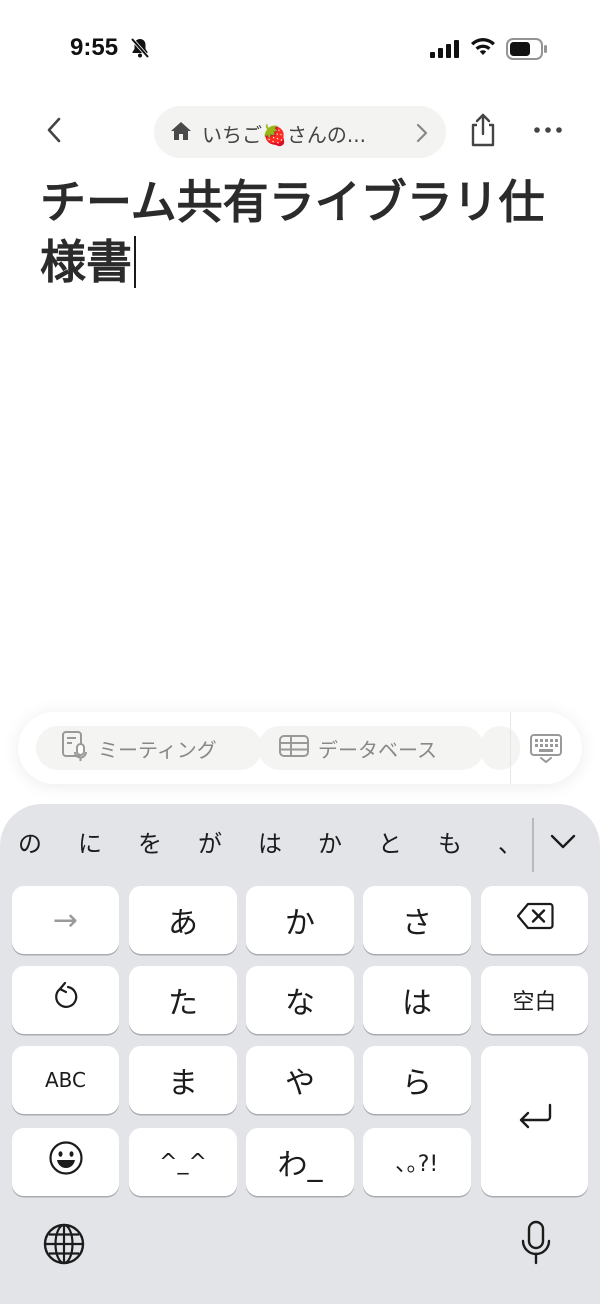  I want to click on quick-insert-toolbar: ミーティング データベース, so click(300, 748).